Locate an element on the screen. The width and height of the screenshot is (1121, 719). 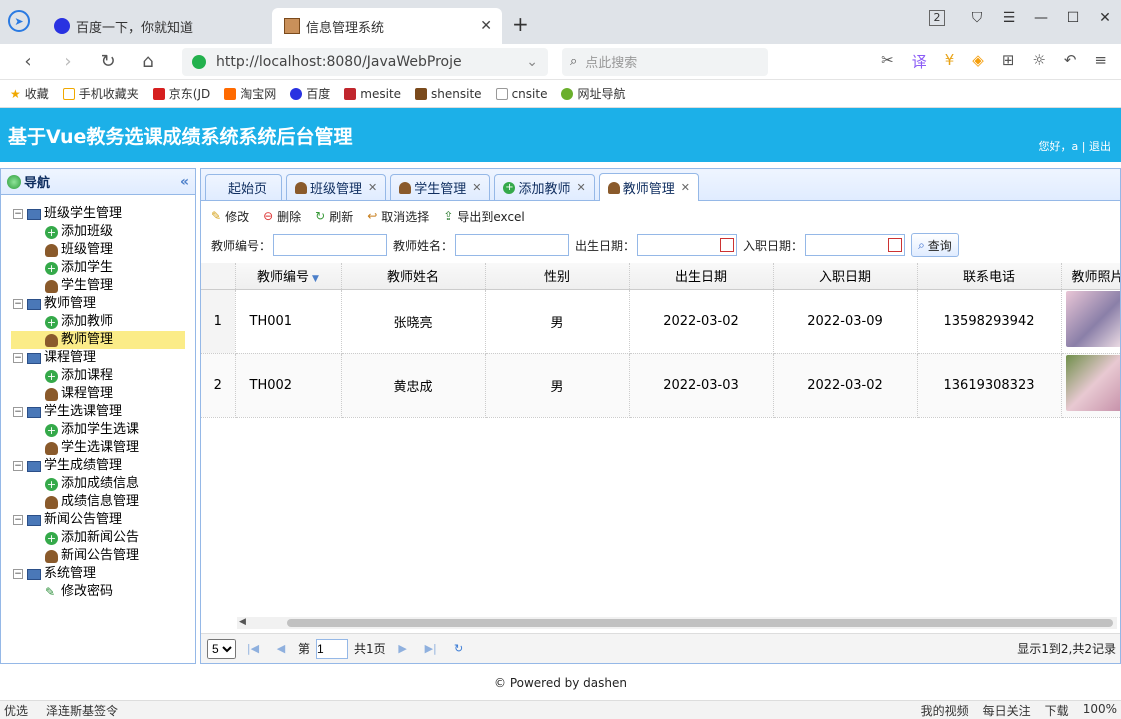
next-page-icon: ▶ is located at coordinates (403, 648).